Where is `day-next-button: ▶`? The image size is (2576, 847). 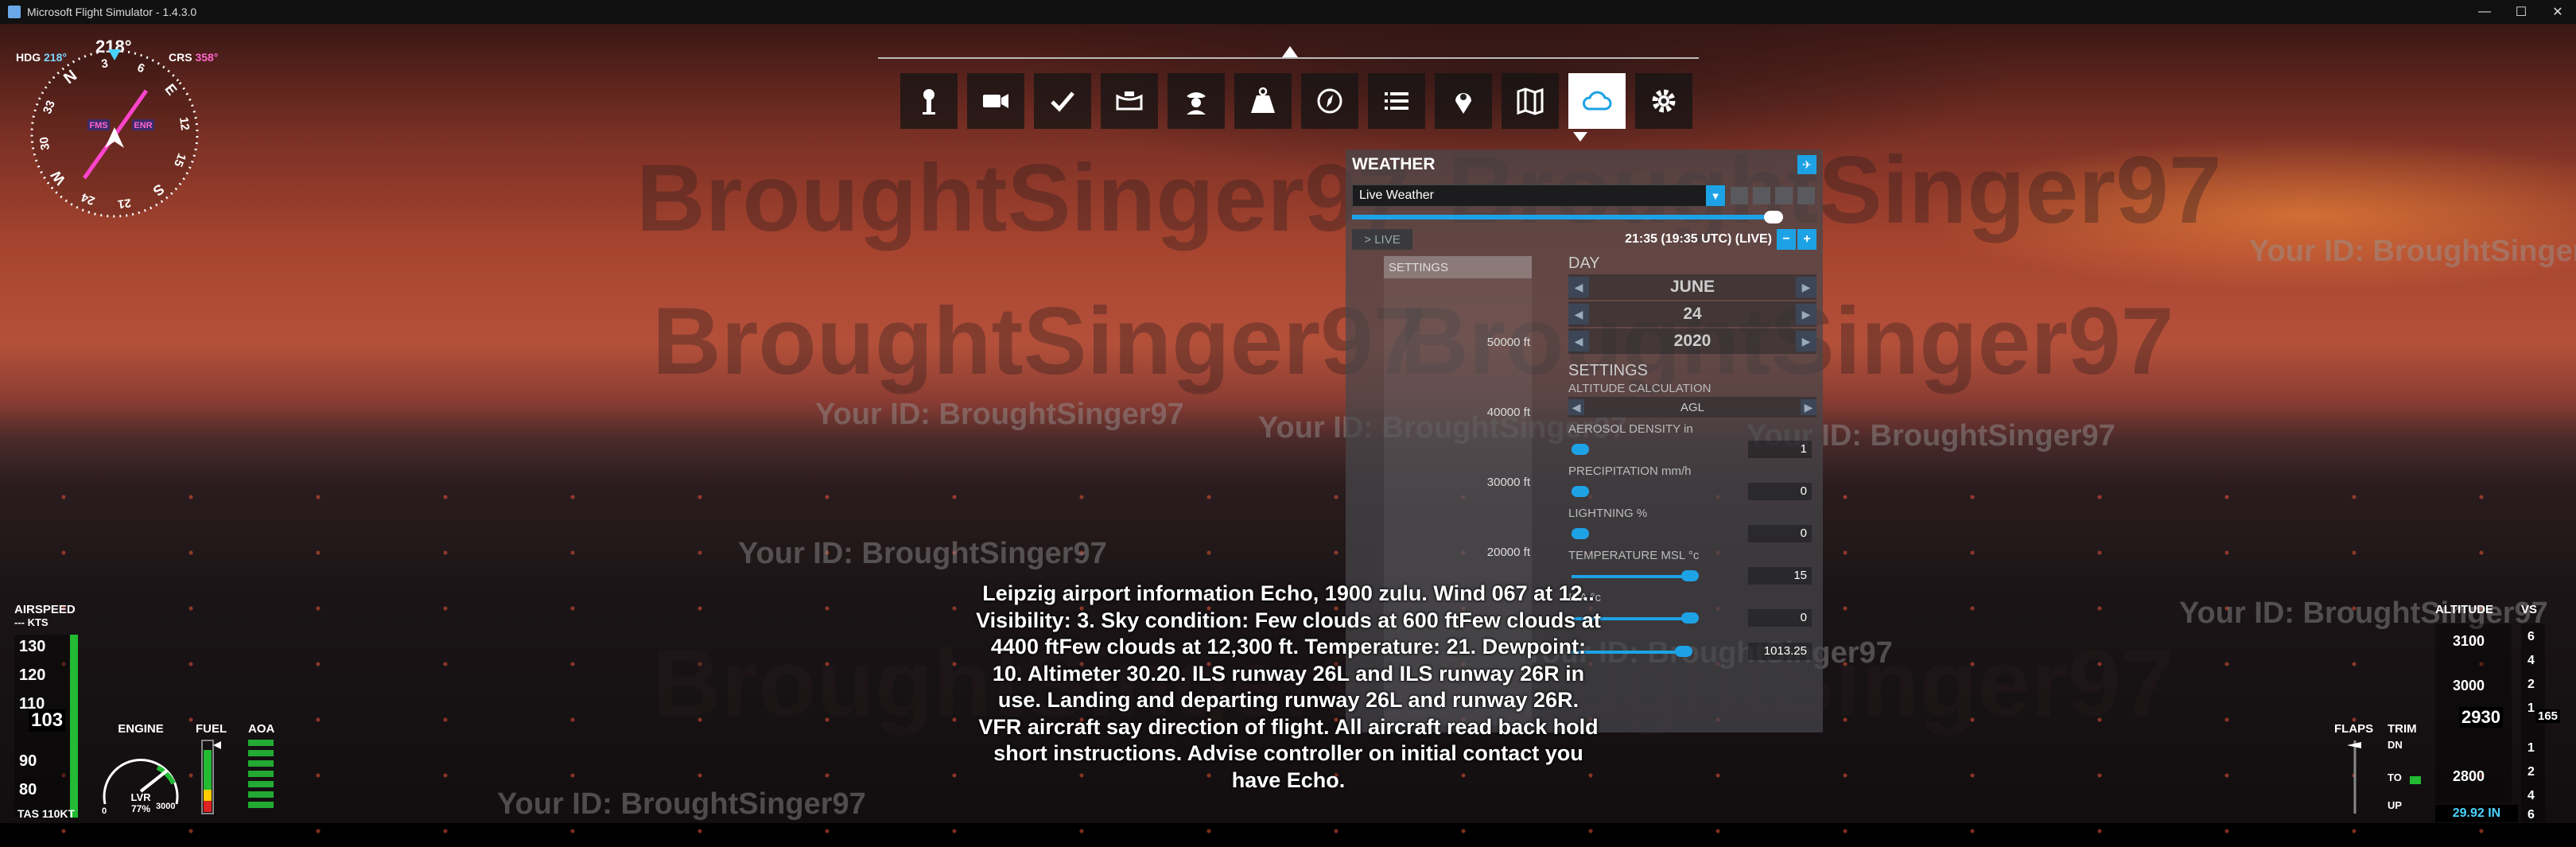 day-next-button: ▶ is located at coordinates (1805, 314).